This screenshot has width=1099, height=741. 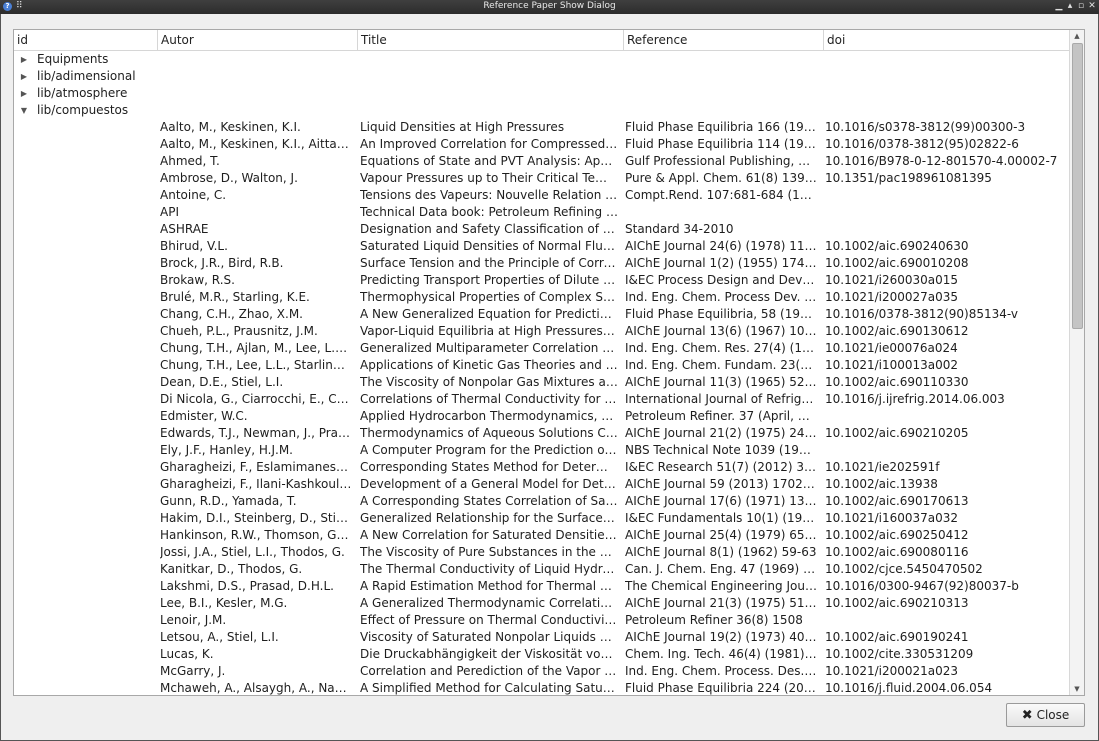 What do you see at coordinates (184, 229) in the screenshot?
I see `cell-autor: ASHRAE` at bounding box center [184, 229].